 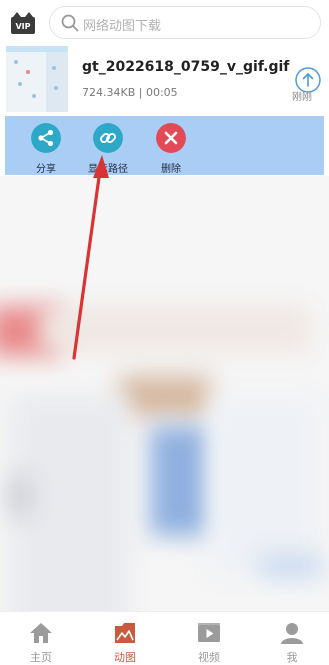 I want to click on search-placeholder: 网络动图下载, so click(x=122, y=26).